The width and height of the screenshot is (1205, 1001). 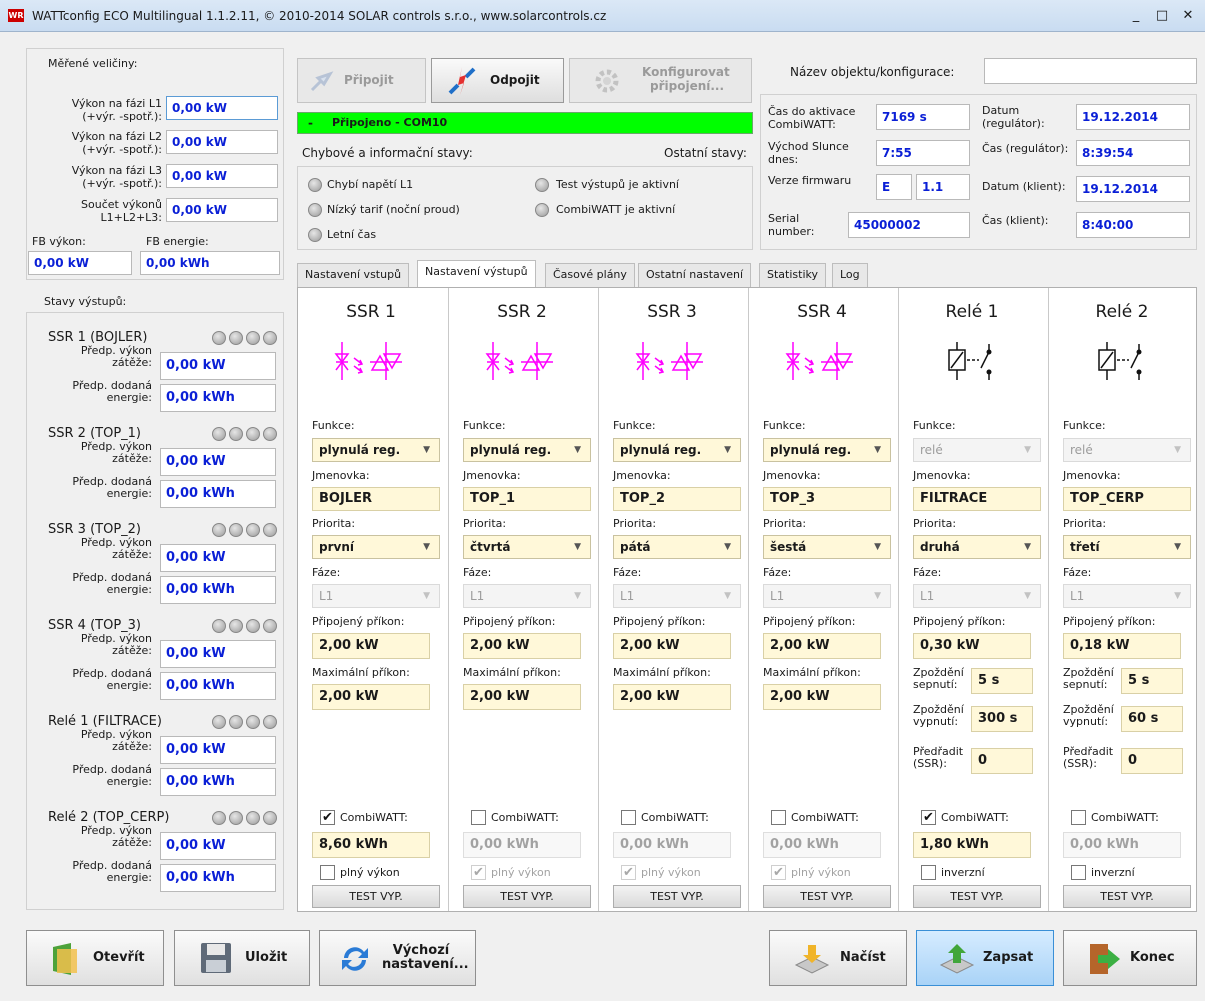 I want to click on load-button: Načíst, so click(x=838, y=958).